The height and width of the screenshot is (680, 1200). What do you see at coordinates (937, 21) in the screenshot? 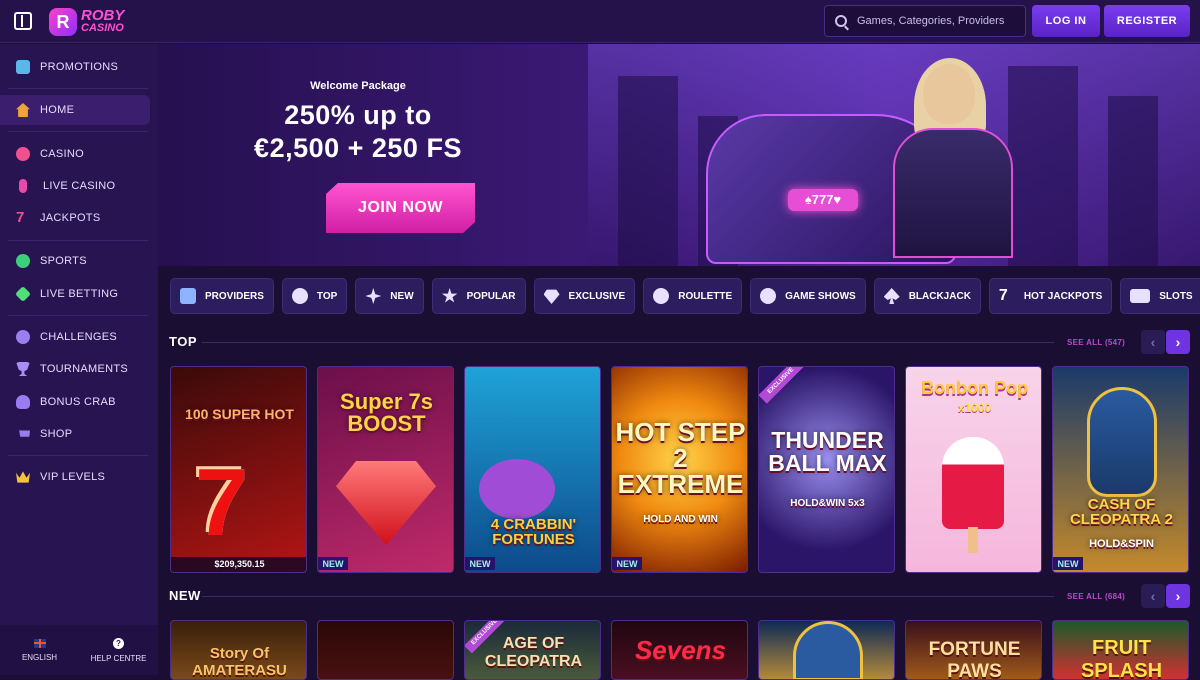
I see `search-input` at bounding box center [937, 21].